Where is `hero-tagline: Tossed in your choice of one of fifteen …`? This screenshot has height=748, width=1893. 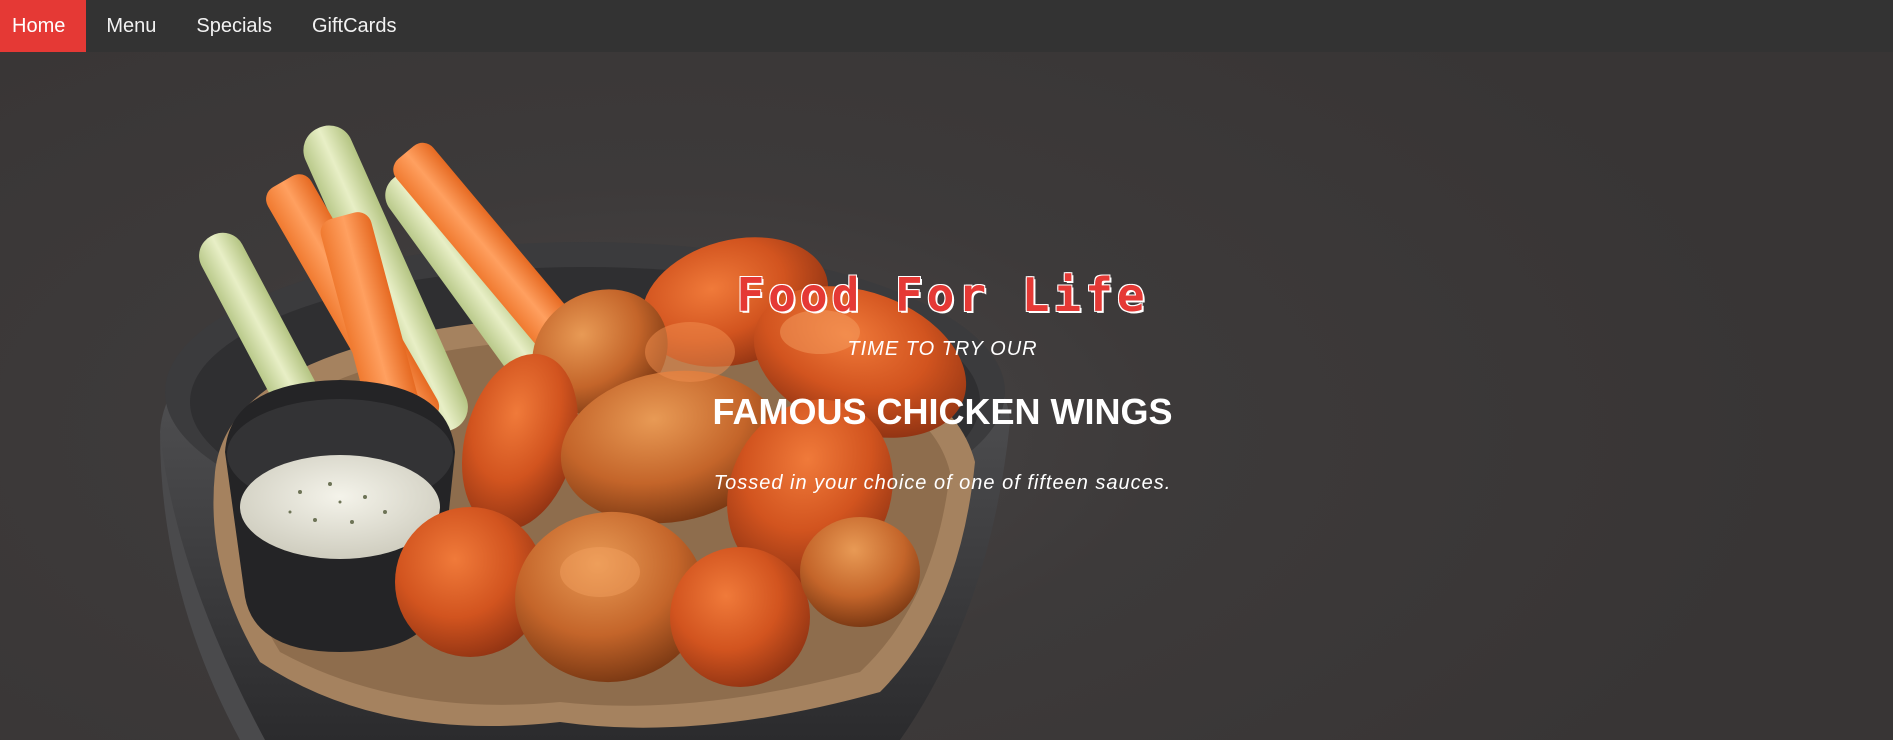
hero-tagline: Tossed in your choice of one of fifteen … is located at coordinates (942, 483).